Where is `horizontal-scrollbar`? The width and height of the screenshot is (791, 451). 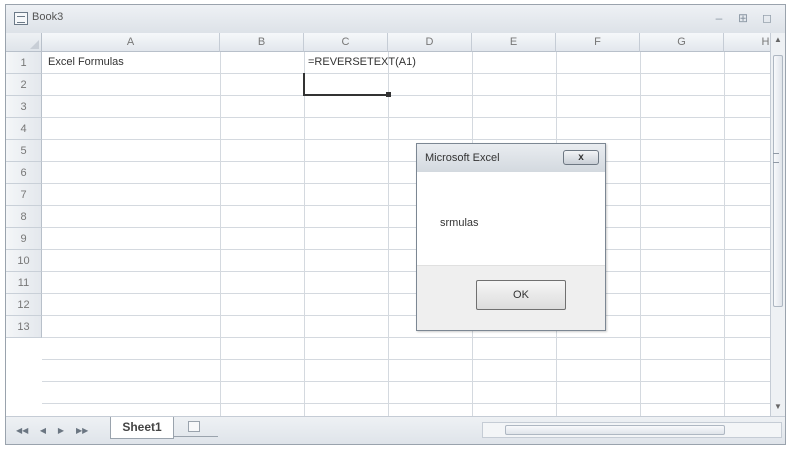 horizontal-scrollbar is located at coordinates (632, 430).